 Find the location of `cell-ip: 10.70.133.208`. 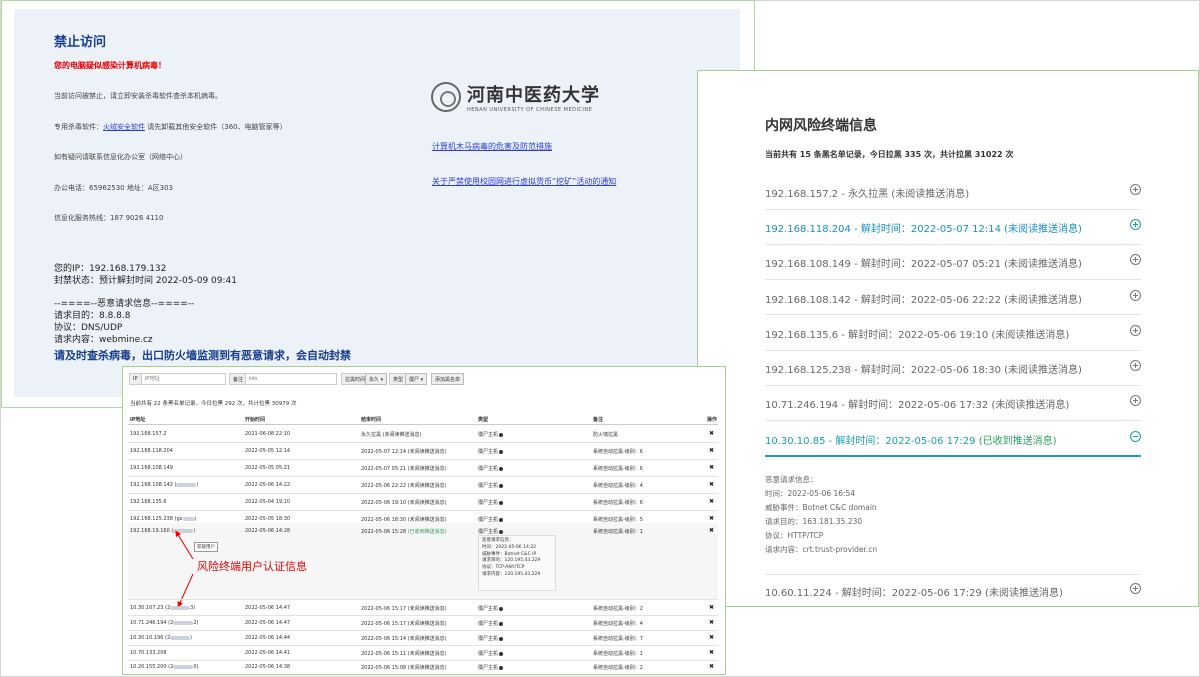

cell-ip: 10.70.133.208 is located at coordinates (148, 653).